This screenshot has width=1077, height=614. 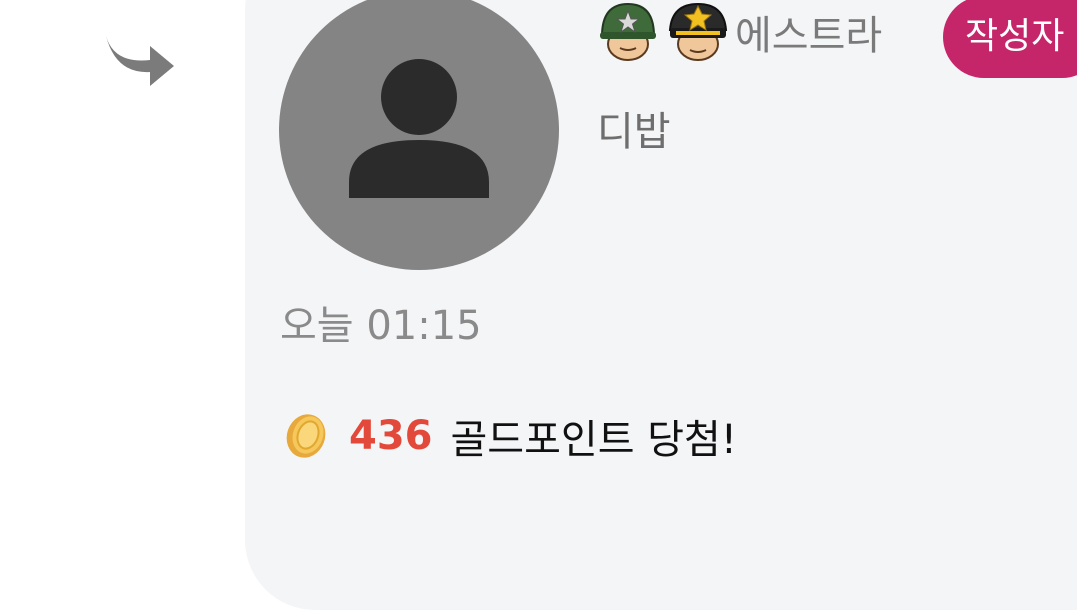 I want to click on default-user-icon, so click(x=419, y=128).